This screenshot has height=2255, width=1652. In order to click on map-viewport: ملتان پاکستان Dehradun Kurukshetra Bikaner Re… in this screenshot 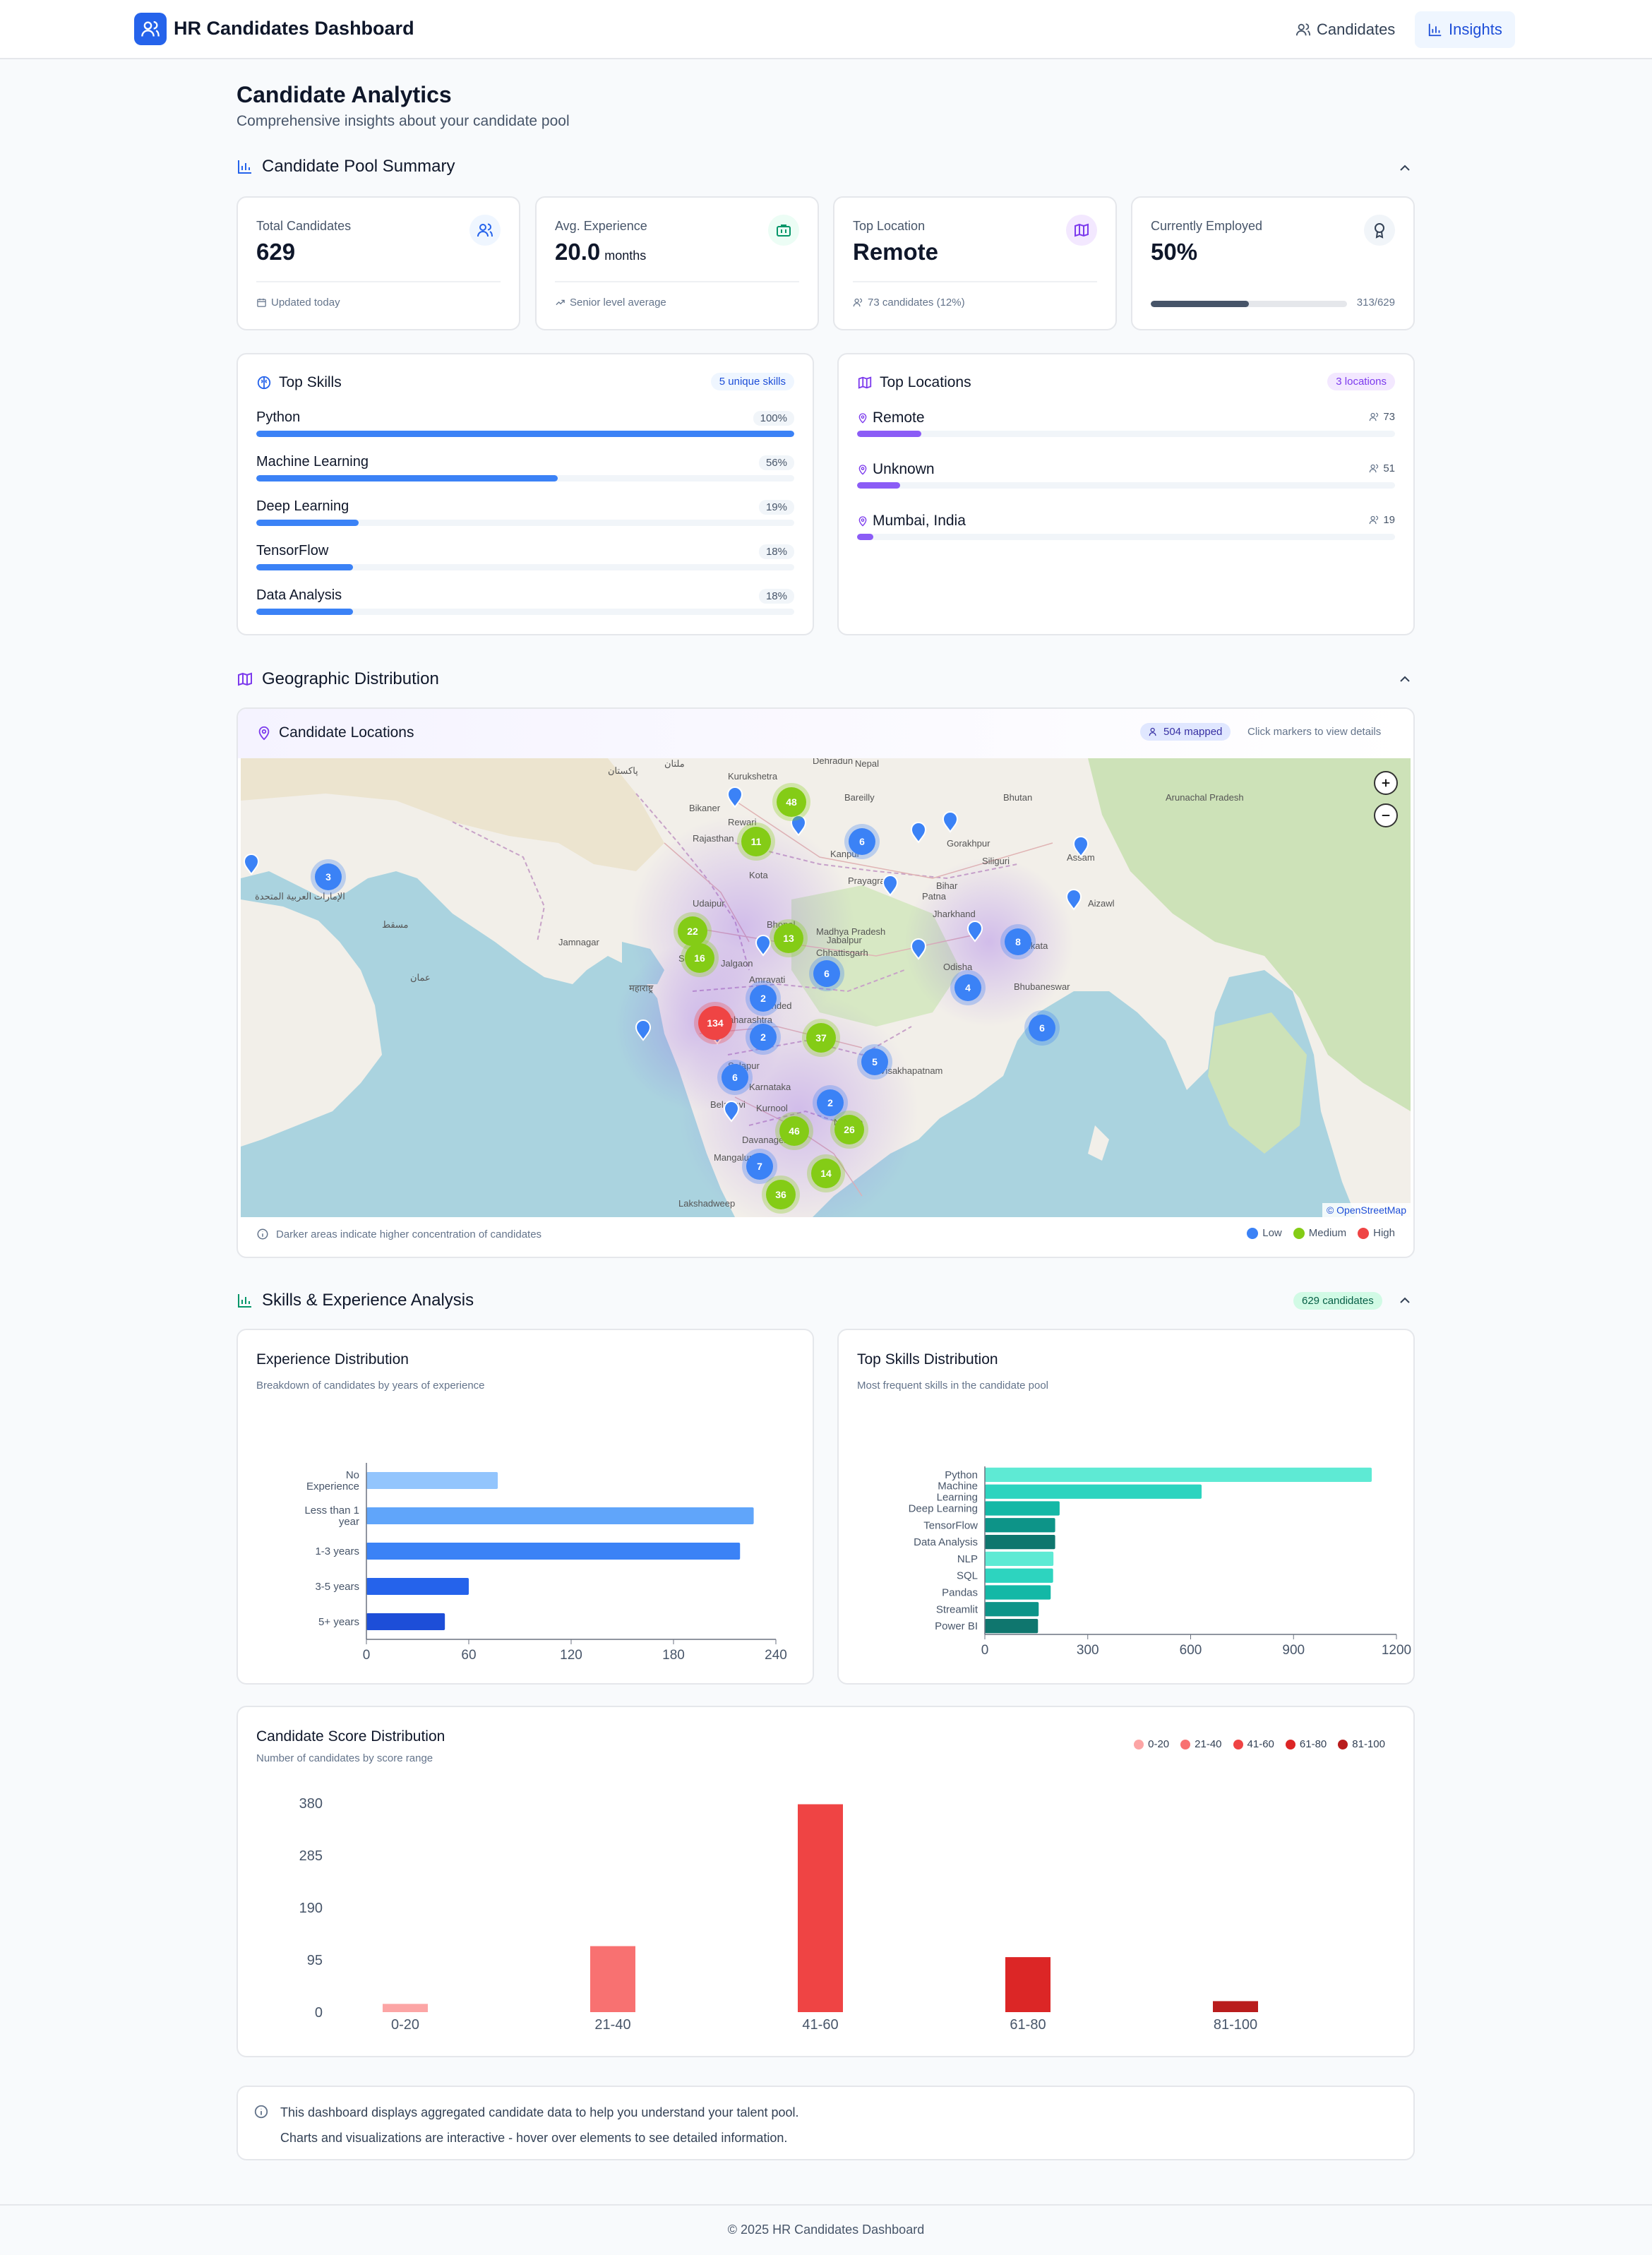, I will do `click(826, 987)`.